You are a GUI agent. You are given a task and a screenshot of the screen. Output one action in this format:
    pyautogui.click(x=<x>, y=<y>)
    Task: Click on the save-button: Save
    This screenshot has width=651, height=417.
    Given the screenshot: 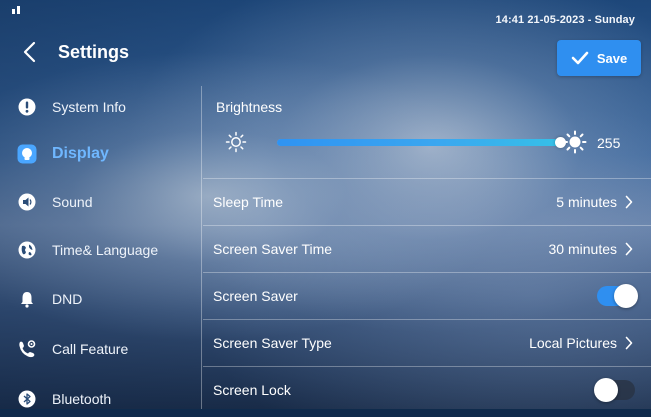 What is the action you would take?
    pyautogui.click(x=599, y=58)
    